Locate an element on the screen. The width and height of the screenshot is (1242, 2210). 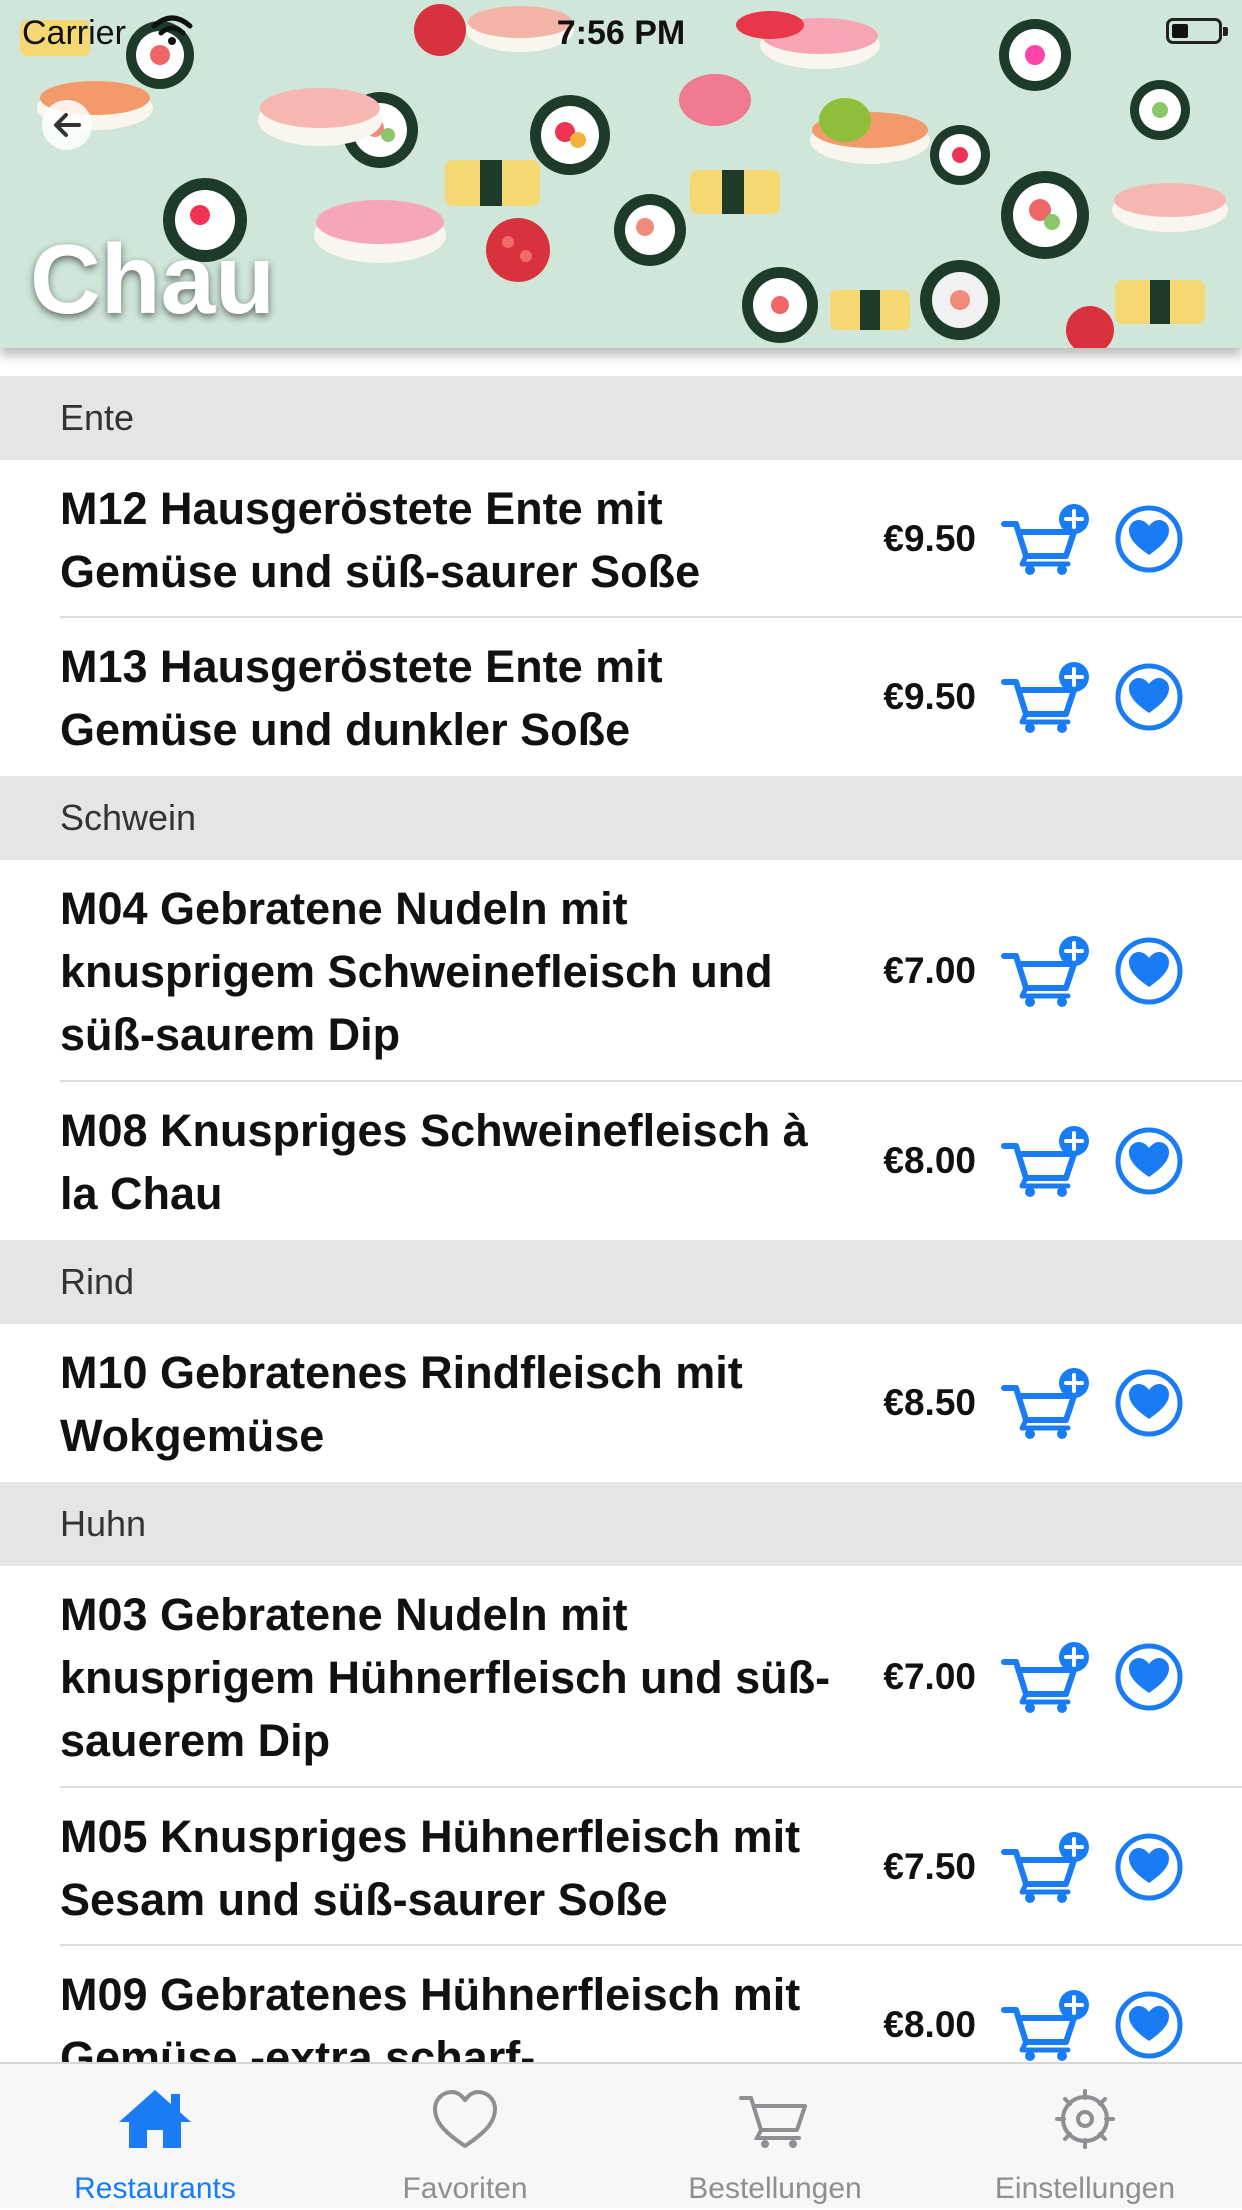
tab-restaurants: Restaurants is located at coordinates (155, 2137).